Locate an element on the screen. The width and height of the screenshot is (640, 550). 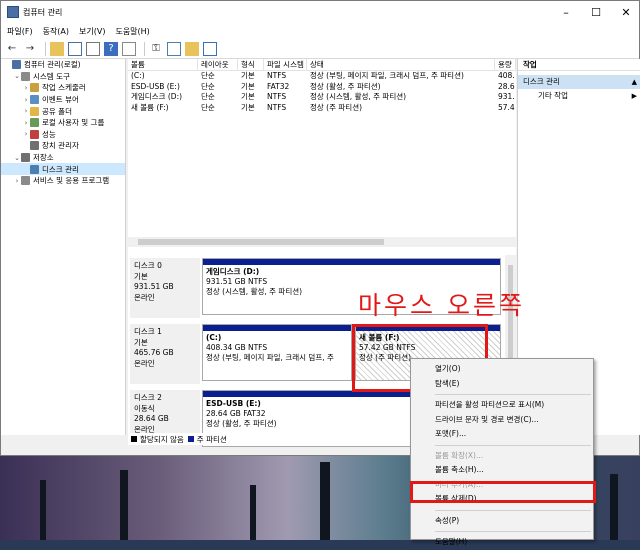
tree-item: ⌄ 저장소 is located at coordinates (63, 158).